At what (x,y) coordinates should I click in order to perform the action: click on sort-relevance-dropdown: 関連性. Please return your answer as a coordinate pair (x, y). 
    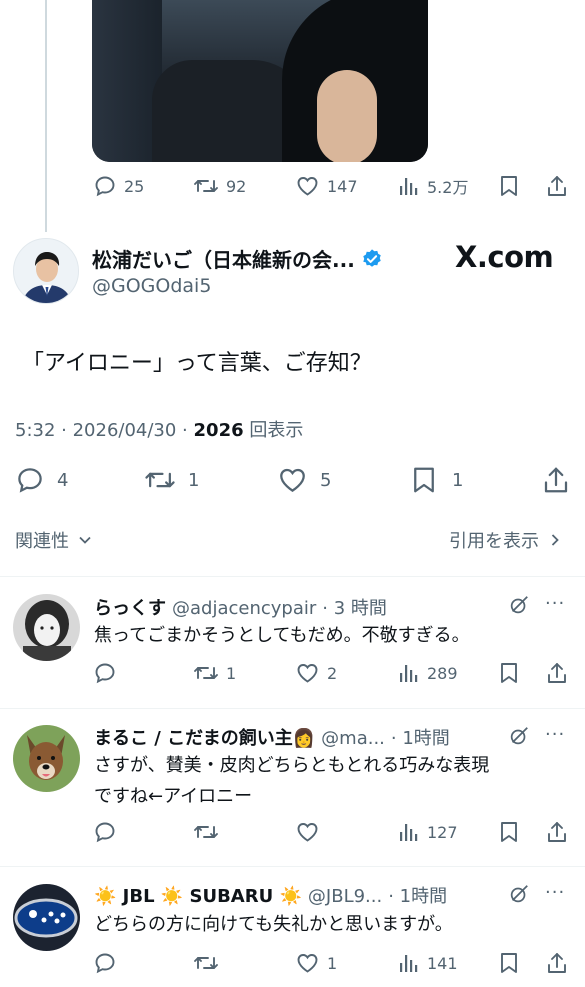
    Looking at the image, I should click on (53, 540).